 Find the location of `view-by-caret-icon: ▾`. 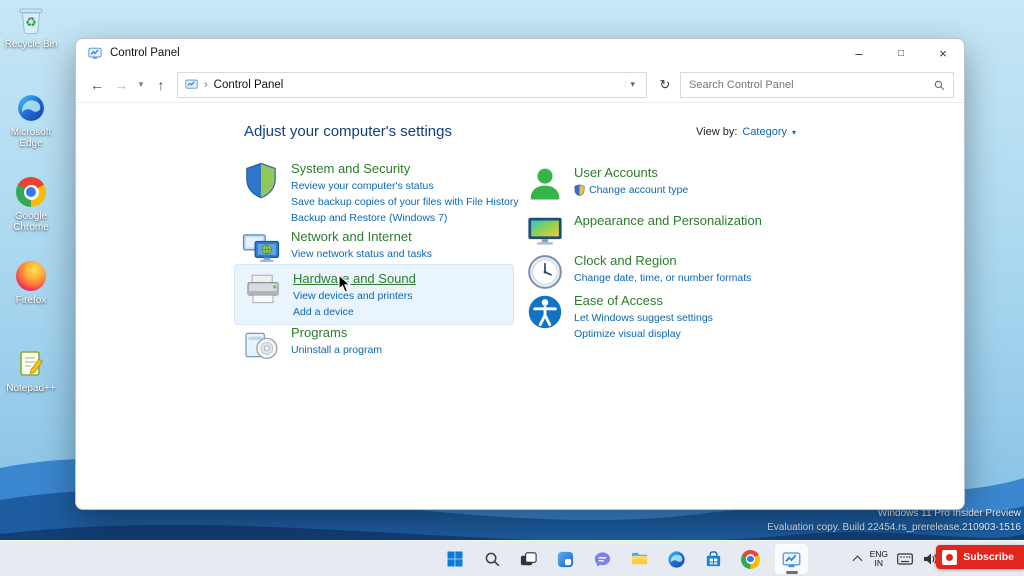

view-by-caret-icon: ▾ is located at coordinates (794, 132).